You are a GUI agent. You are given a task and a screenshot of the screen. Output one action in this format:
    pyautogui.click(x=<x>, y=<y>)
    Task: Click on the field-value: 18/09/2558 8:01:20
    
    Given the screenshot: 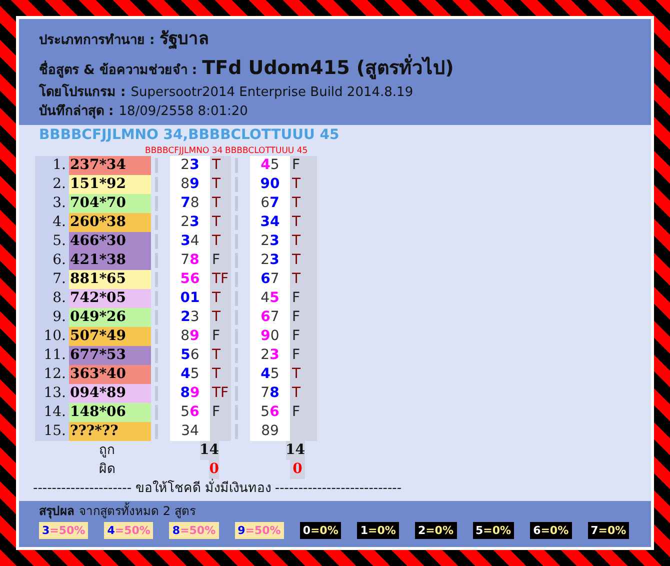 What is the action you would take?
    pyautogui.click(x=183, y=112)
    